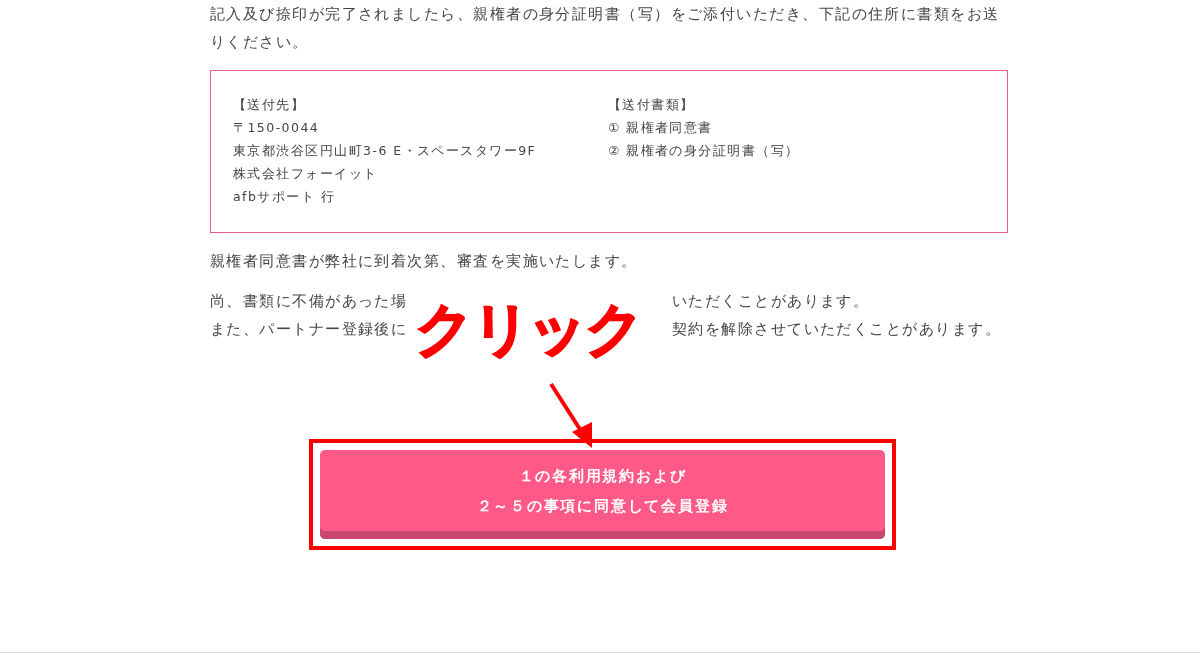  Describe the element at coordinates (704, 151) in the screenshot. I see `address-line: ② 親権者の身分証明書（写）` at that location.